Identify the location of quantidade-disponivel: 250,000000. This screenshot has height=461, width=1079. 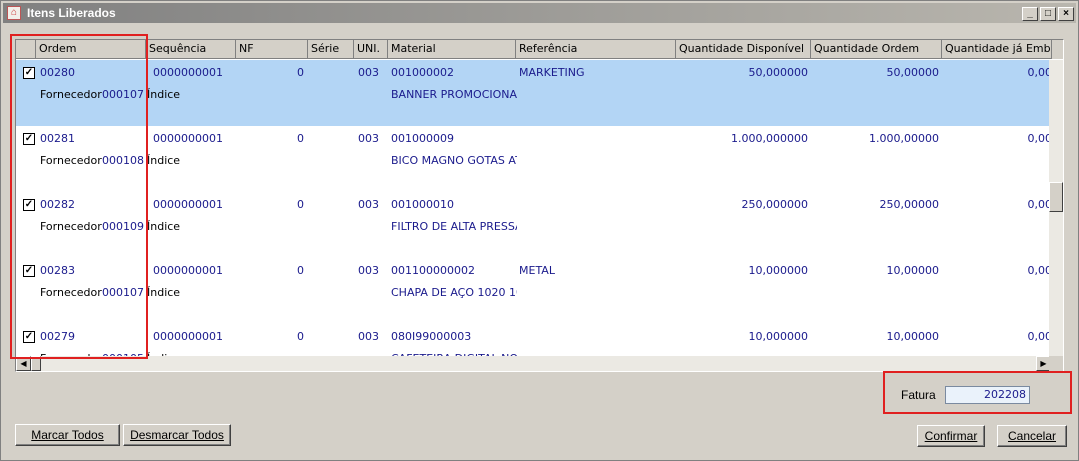
(774, 204).